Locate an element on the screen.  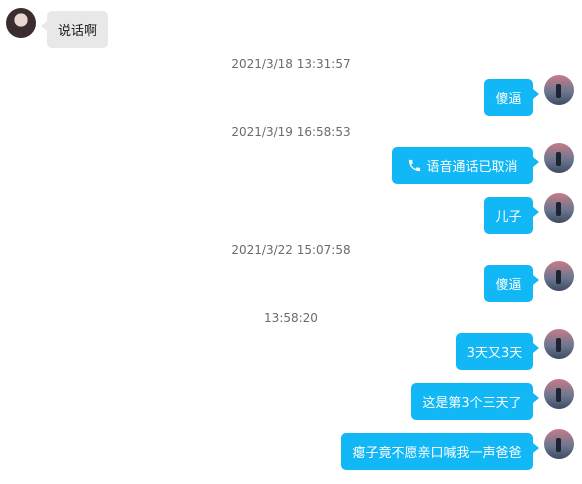
message-text: 说话啊 is located at coordinates (77, 31).